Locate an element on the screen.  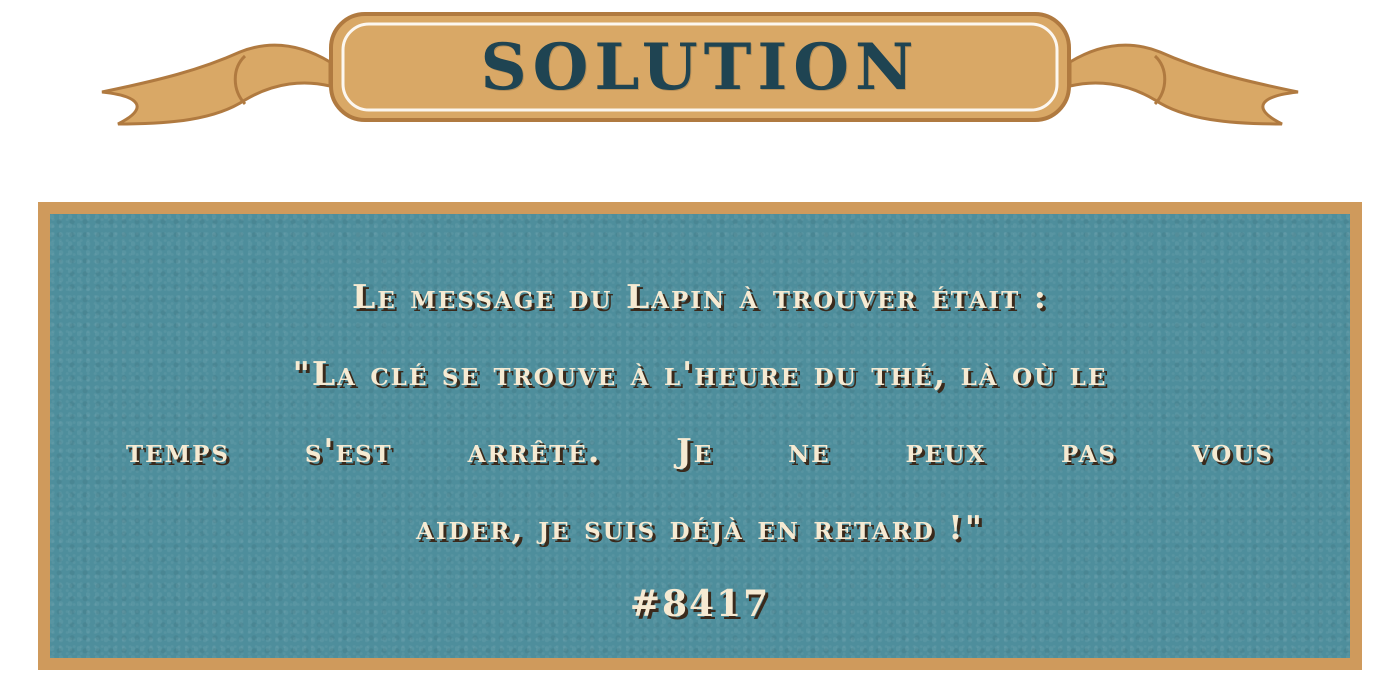
solution-word: peux is located at coordinates (946, 450).